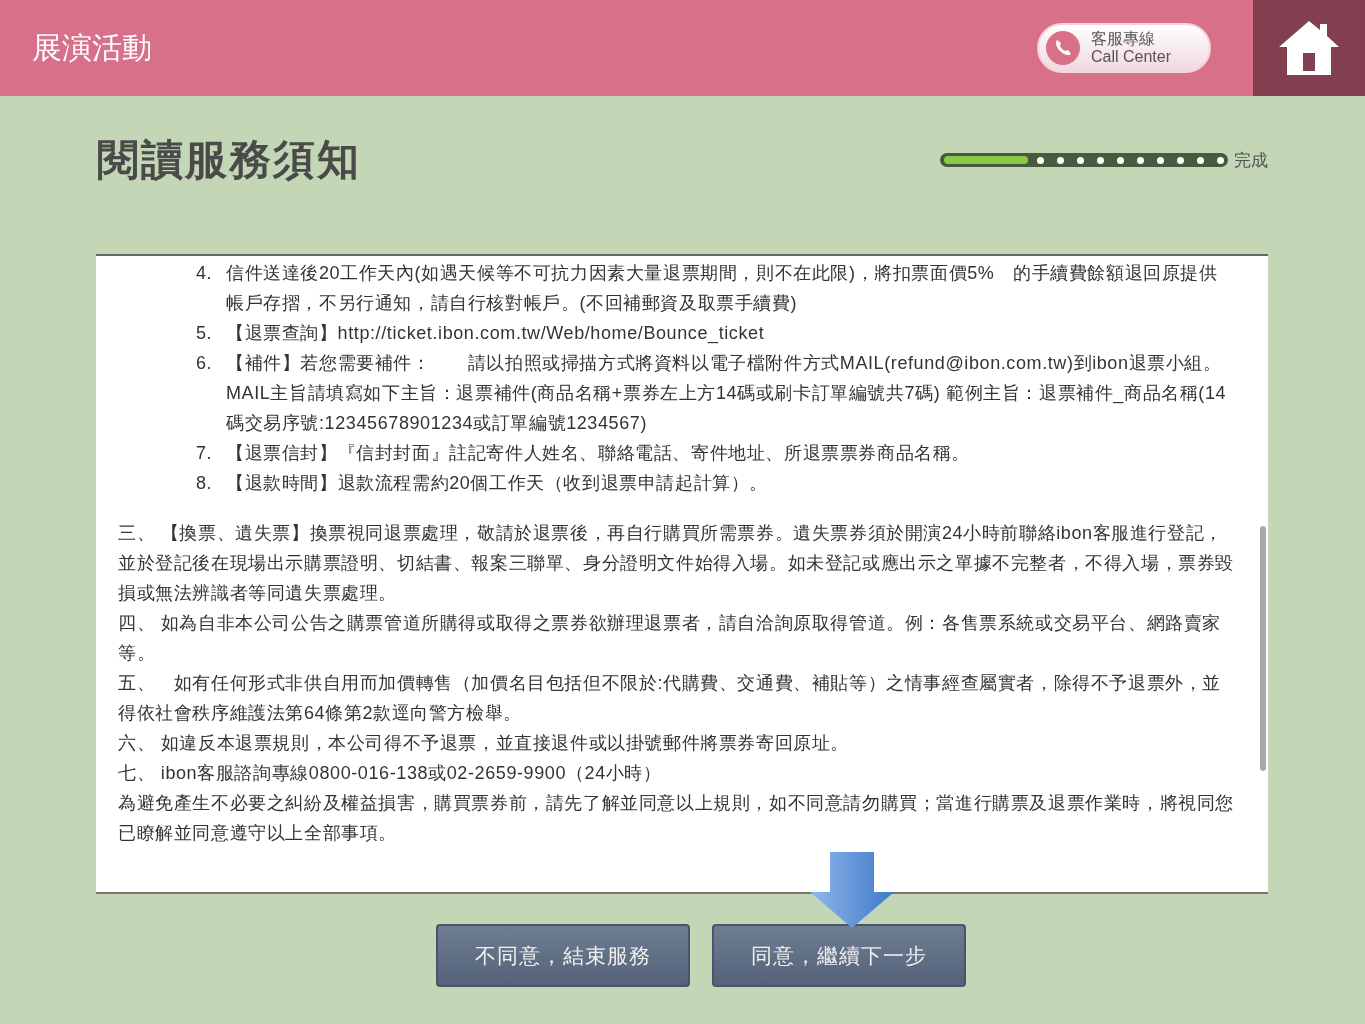 The height and width of the screenshot is (1024, 1365). I want to click on notice-paragraph: 六、 如違反本退票規則，本公司得不予退票，並直接退件或以掛號郵件將票券寄回原址。, so click(484, 743).